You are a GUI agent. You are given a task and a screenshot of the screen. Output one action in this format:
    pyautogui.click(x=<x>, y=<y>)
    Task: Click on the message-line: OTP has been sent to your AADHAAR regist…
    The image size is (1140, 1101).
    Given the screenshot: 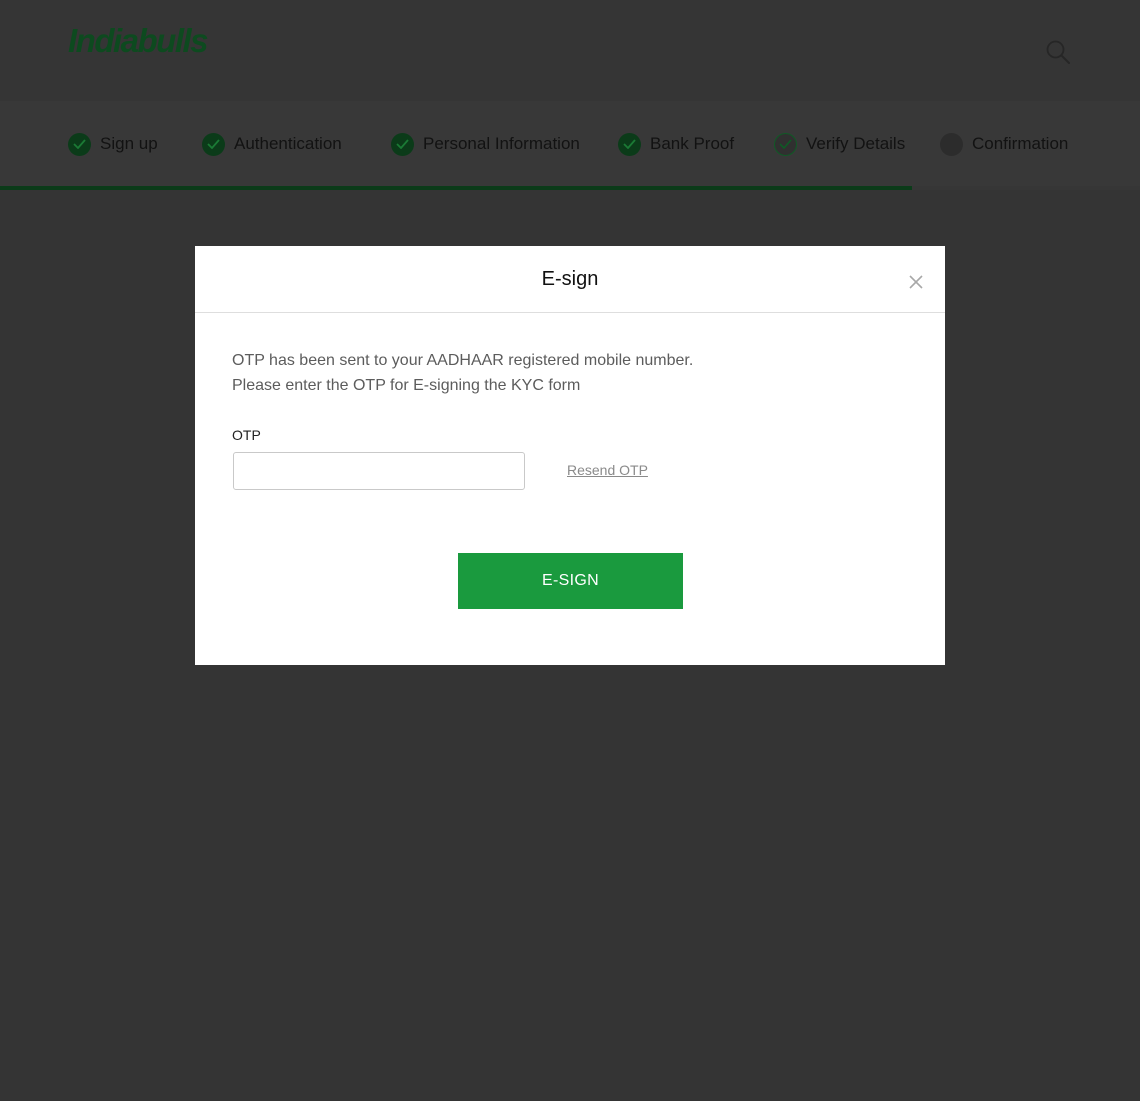 What is the action you would take?
    pyautogui.click(x=463, y=360)
    